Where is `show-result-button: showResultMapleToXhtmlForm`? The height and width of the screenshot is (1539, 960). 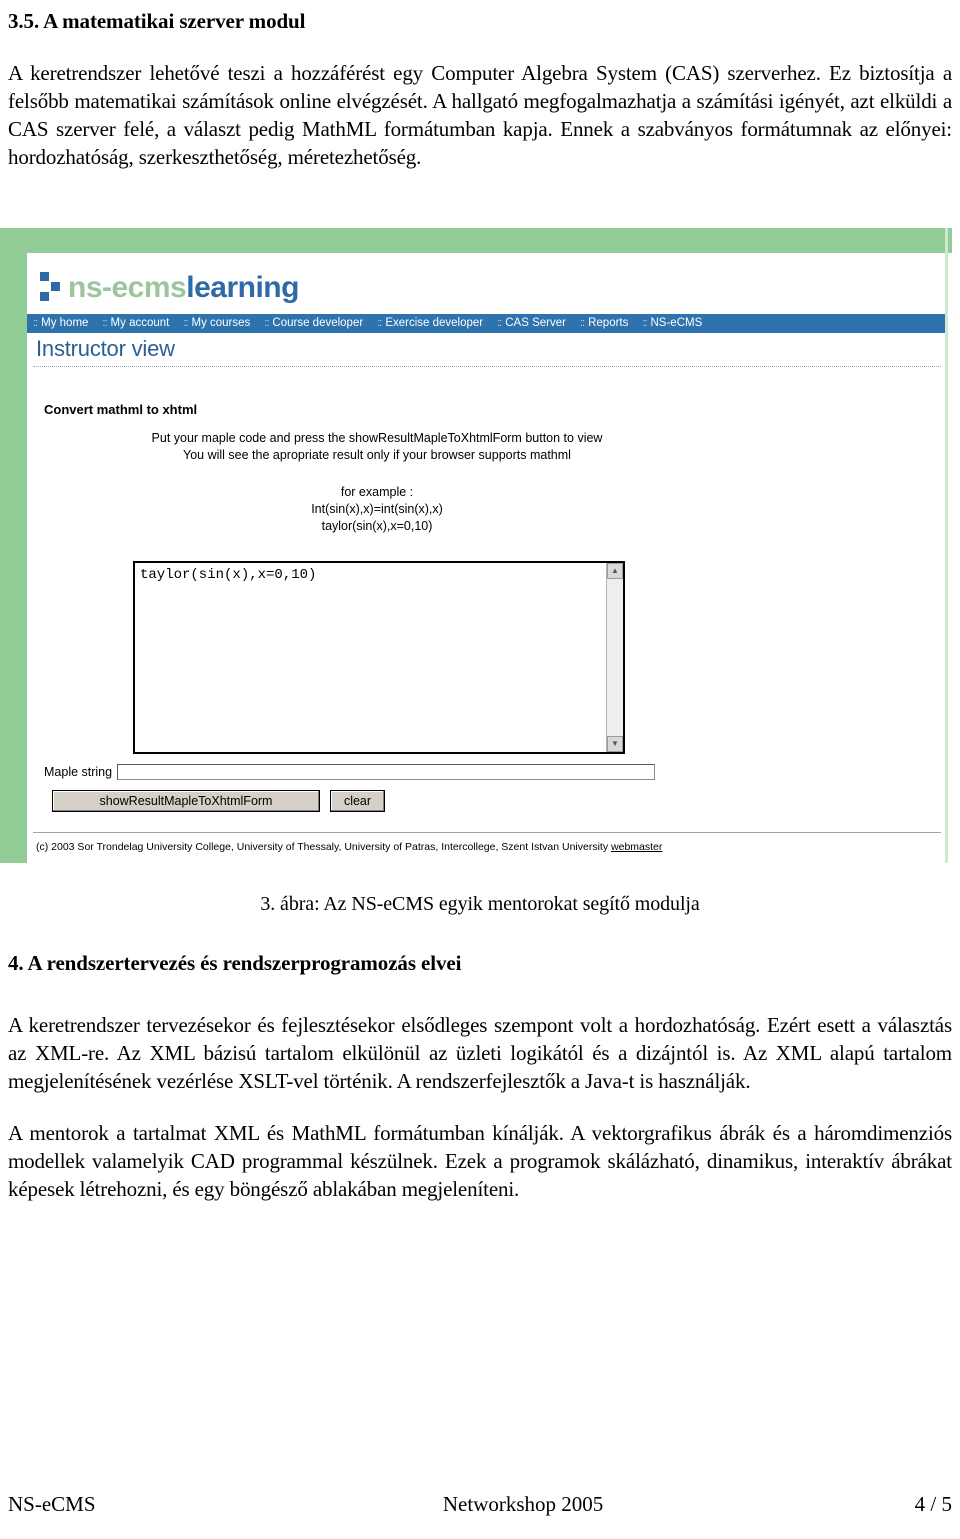
show-result-button: showResultMapleToXhtmlForm is located at coordinates (186, 801).